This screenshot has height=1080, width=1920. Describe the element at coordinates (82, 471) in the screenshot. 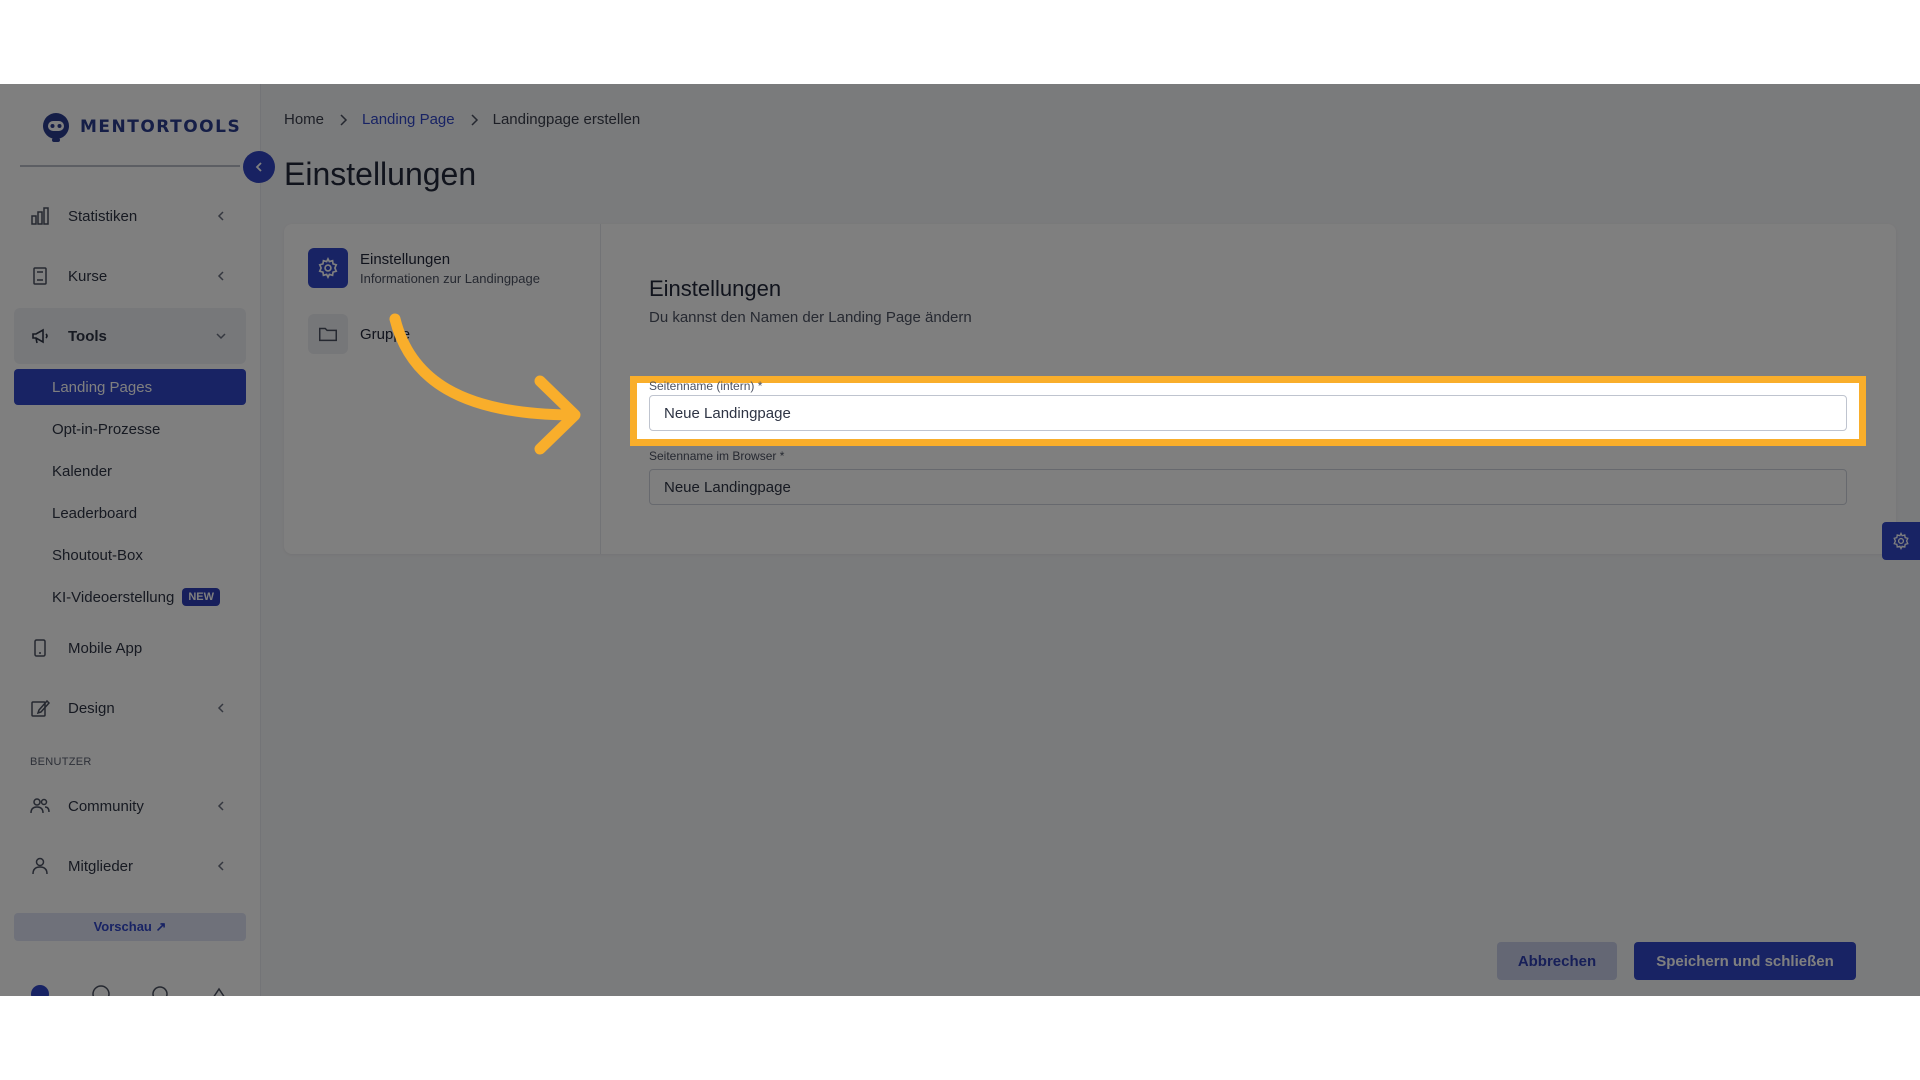

I see `sidebar-subitem-label: Kalender` at that location.